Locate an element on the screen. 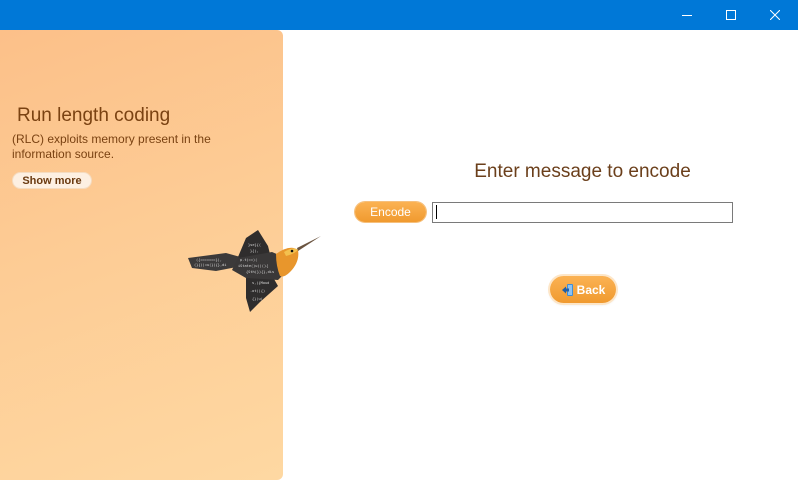  show-more-button: Show more is located at coordinates (52, 180).